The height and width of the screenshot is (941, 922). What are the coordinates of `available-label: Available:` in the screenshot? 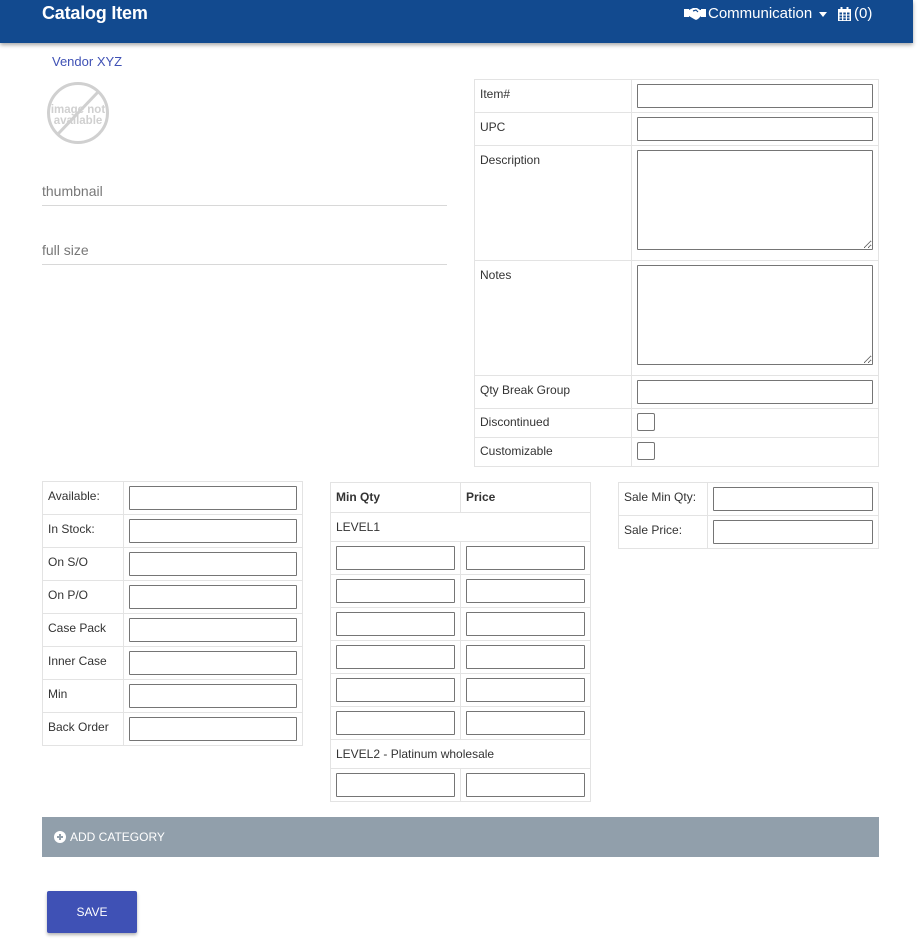 It's located at (83, 498).